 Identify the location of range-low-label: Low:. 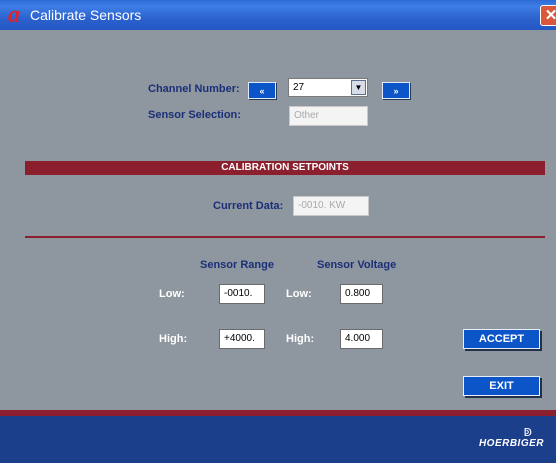
(172, 294).